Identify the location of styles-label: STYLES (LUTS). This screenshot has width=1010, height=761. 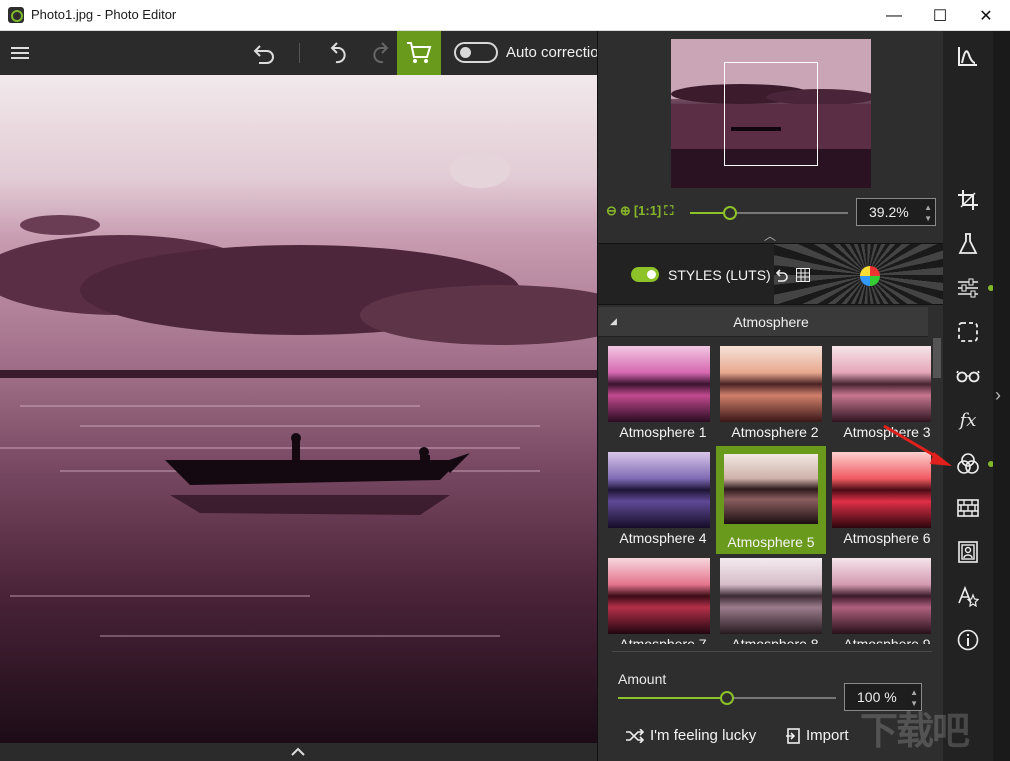
(719, 275).